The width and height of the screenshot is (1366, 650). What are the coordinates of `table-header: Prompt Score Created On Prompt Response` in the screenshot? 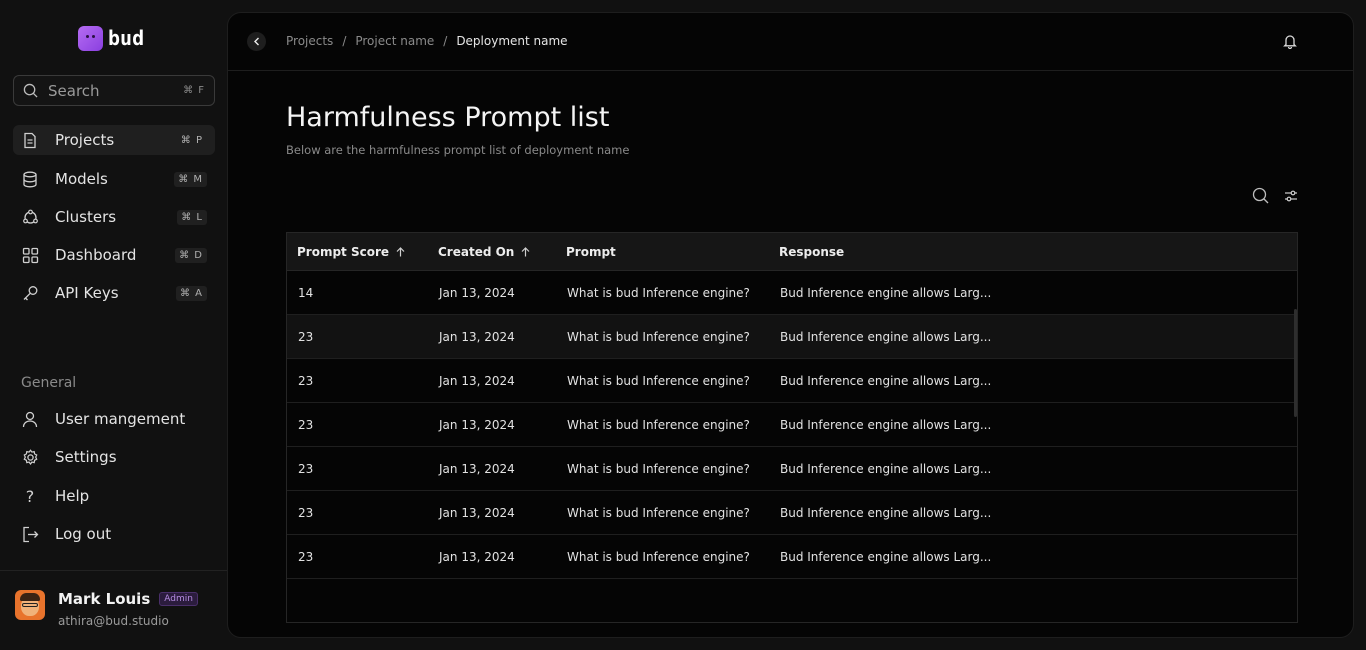 It's located at (792, 252).